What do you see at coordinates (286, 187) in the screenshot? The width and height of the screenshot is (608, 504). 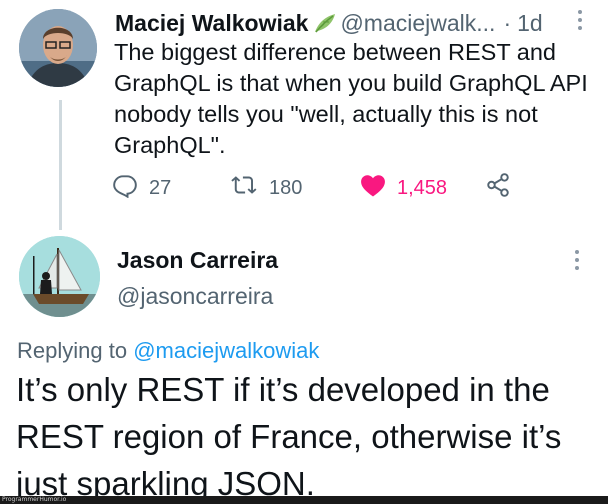 I see `retweet-count: 180` at bounding box center [286, 187].